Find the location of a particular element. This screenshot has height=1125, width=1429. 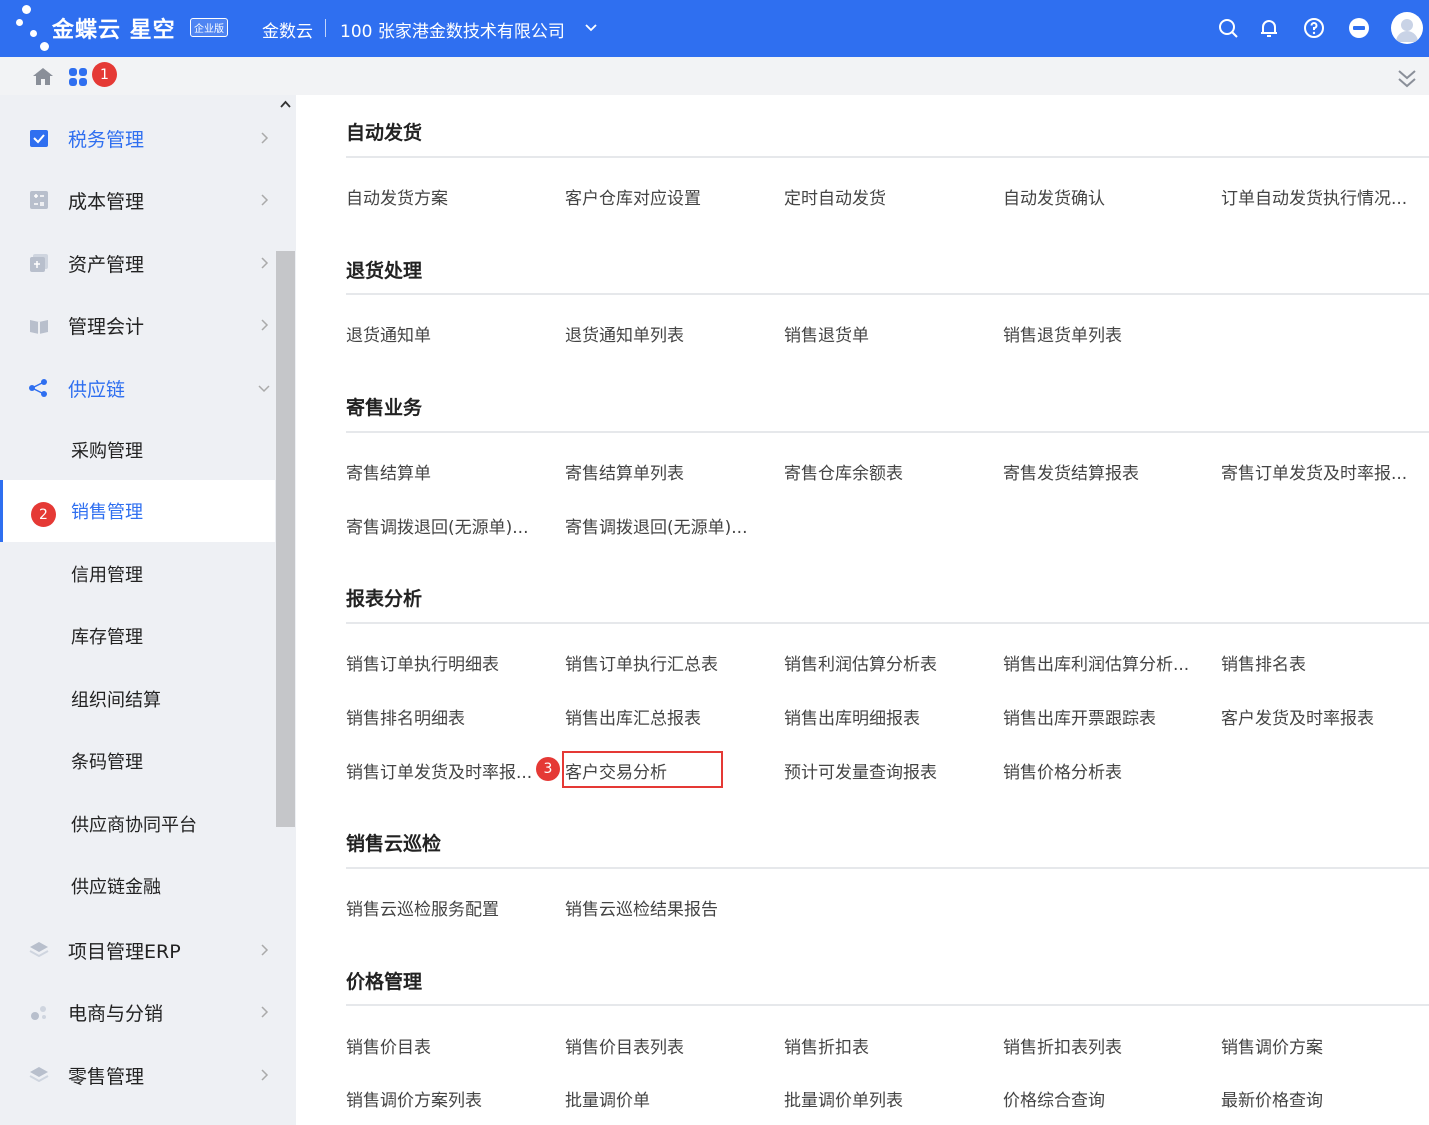

sidebar-subitem-inventory: 库存管理 is located at coordinates (137, 636).